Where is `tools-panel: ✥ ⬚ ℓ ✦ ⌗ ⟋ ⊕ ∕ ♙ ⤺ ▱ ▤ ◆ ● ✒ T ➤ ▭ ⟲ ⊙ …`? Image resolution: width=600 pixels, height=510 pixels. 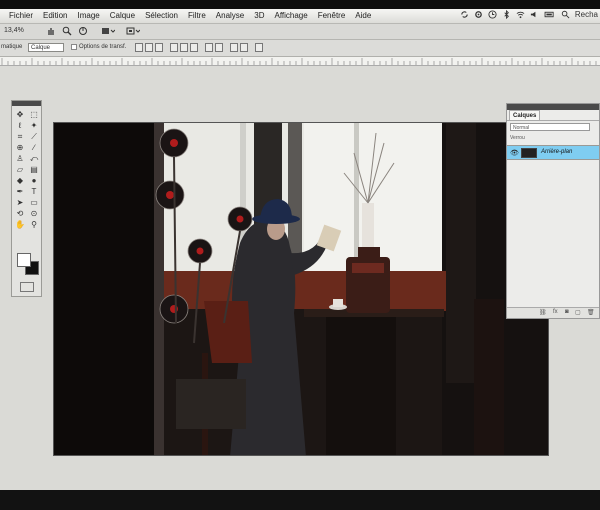
tools-panel: ✥ ⬚ ℓ ✦ ⌗ ⟋ ⊕ ∕ ♙ ⤺ ▱ ▤ ◆ ● ✒ T ➤ ▭ ⟲ ⊙ … is located at coordinates (26, 198).